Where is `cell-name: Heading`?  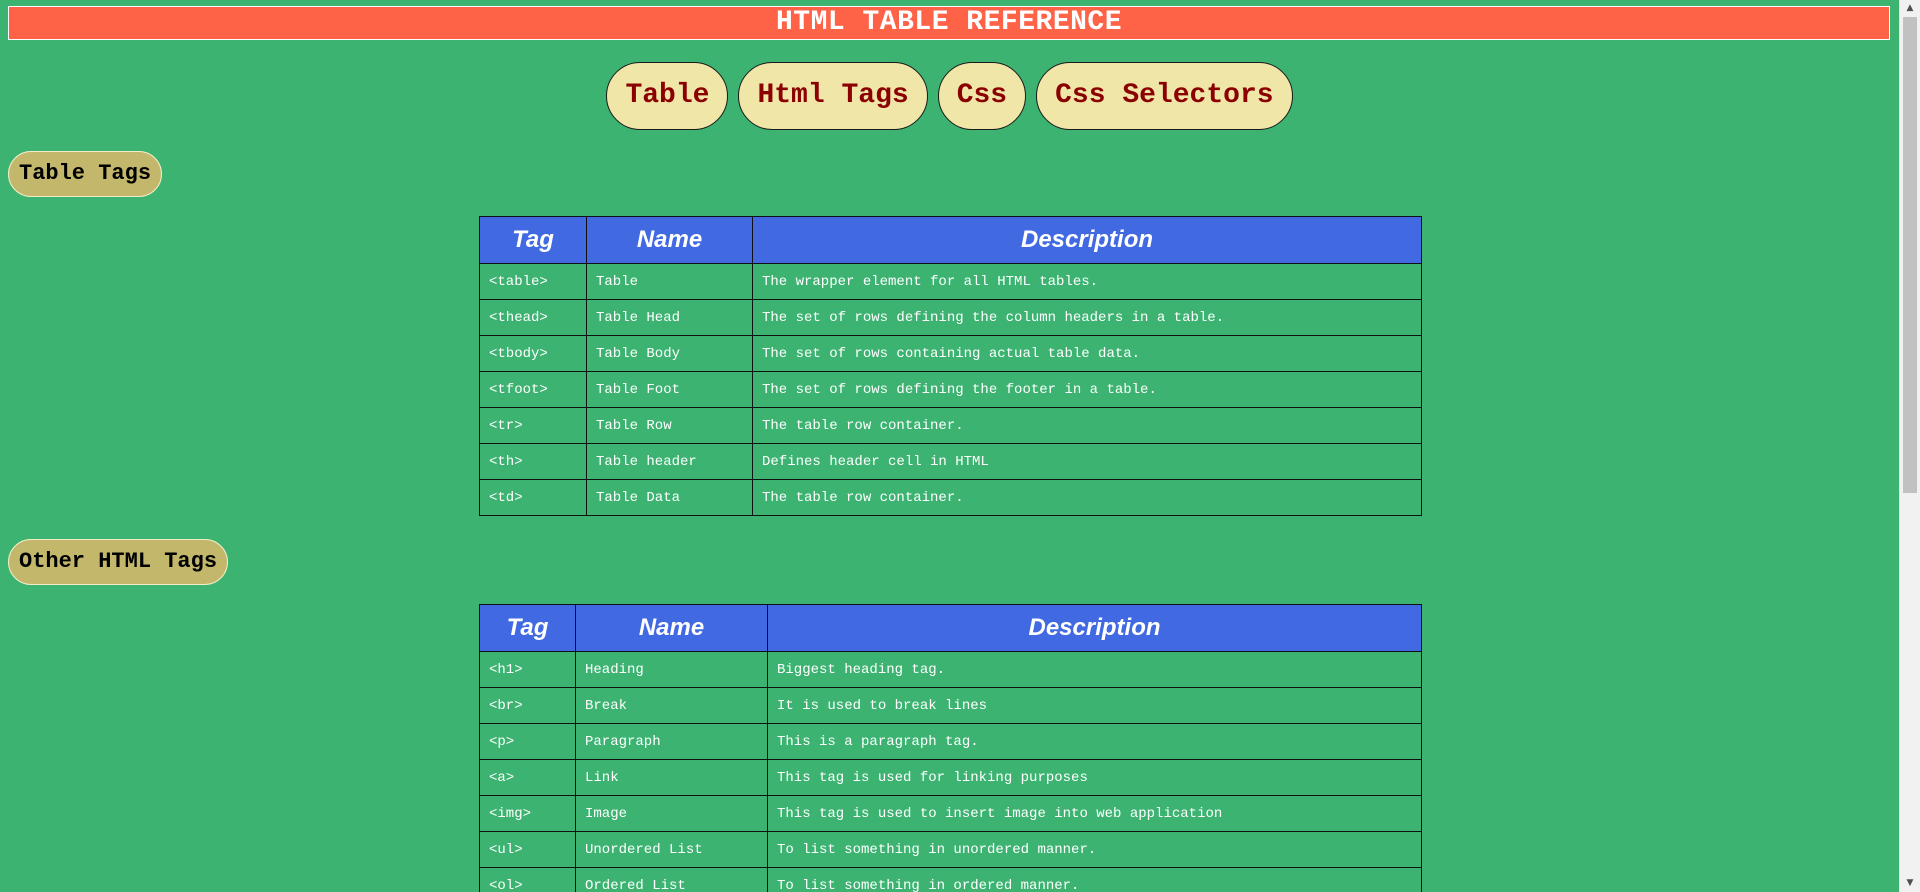
cell-name: Heading is located at coordinates (671, 669).